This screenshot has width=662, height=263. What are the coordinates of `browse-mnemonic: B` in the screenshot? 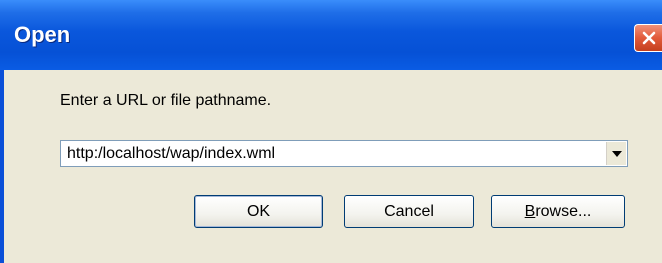 It's located at (530, 211).